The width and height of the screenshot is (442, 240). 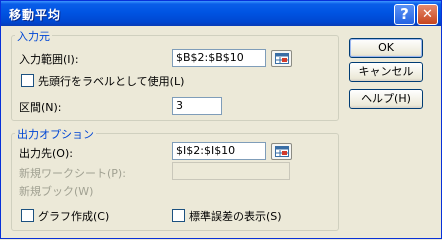 I want to click on help-button: ヘルプ(H), so click(x=386, y=99).